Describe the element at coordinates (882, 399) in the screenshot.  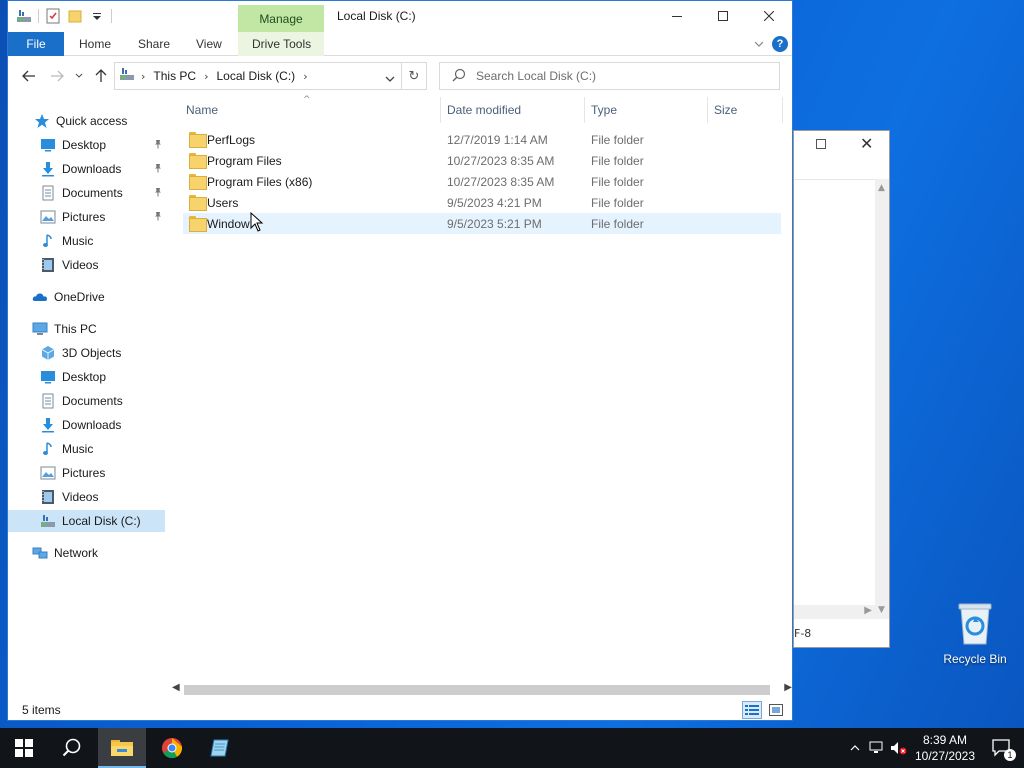
I see `vertical-scrollbar: ▲ ▼` at that location.